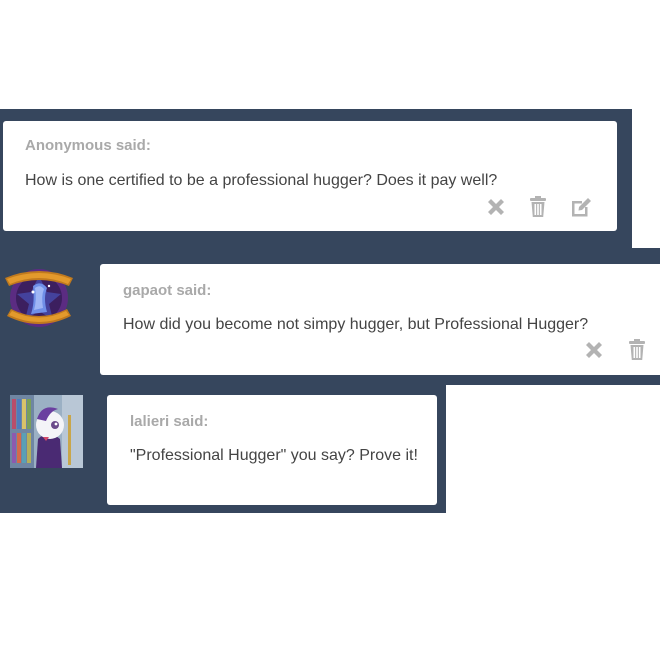  I want to click on admirer-of-trixie-badge-icon, so click(39, 298).